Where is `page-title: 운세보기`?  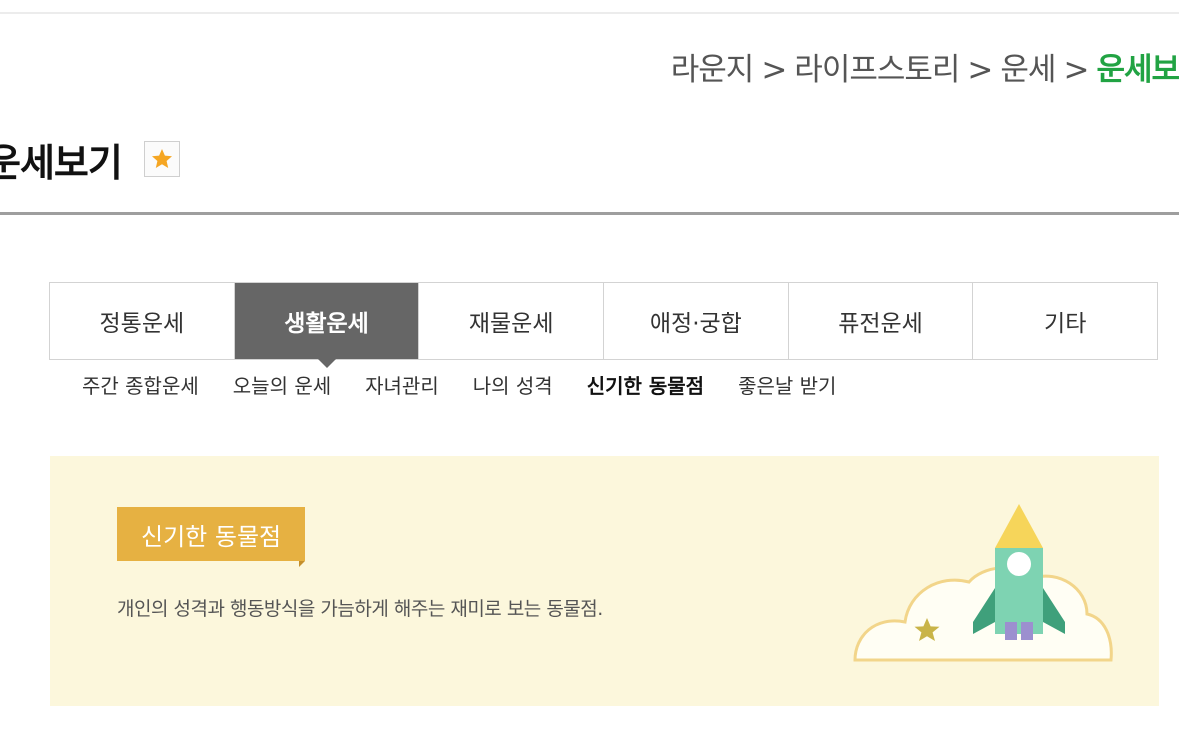 page-title: 운세보기 is located at coordinates (61, 163).